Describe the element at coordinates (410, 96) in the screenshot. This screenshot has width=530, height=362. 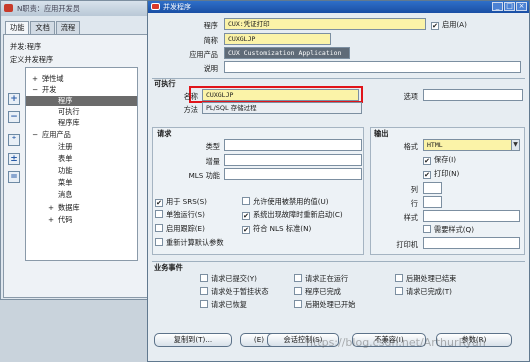
I see `options-label: 选项` at that location.